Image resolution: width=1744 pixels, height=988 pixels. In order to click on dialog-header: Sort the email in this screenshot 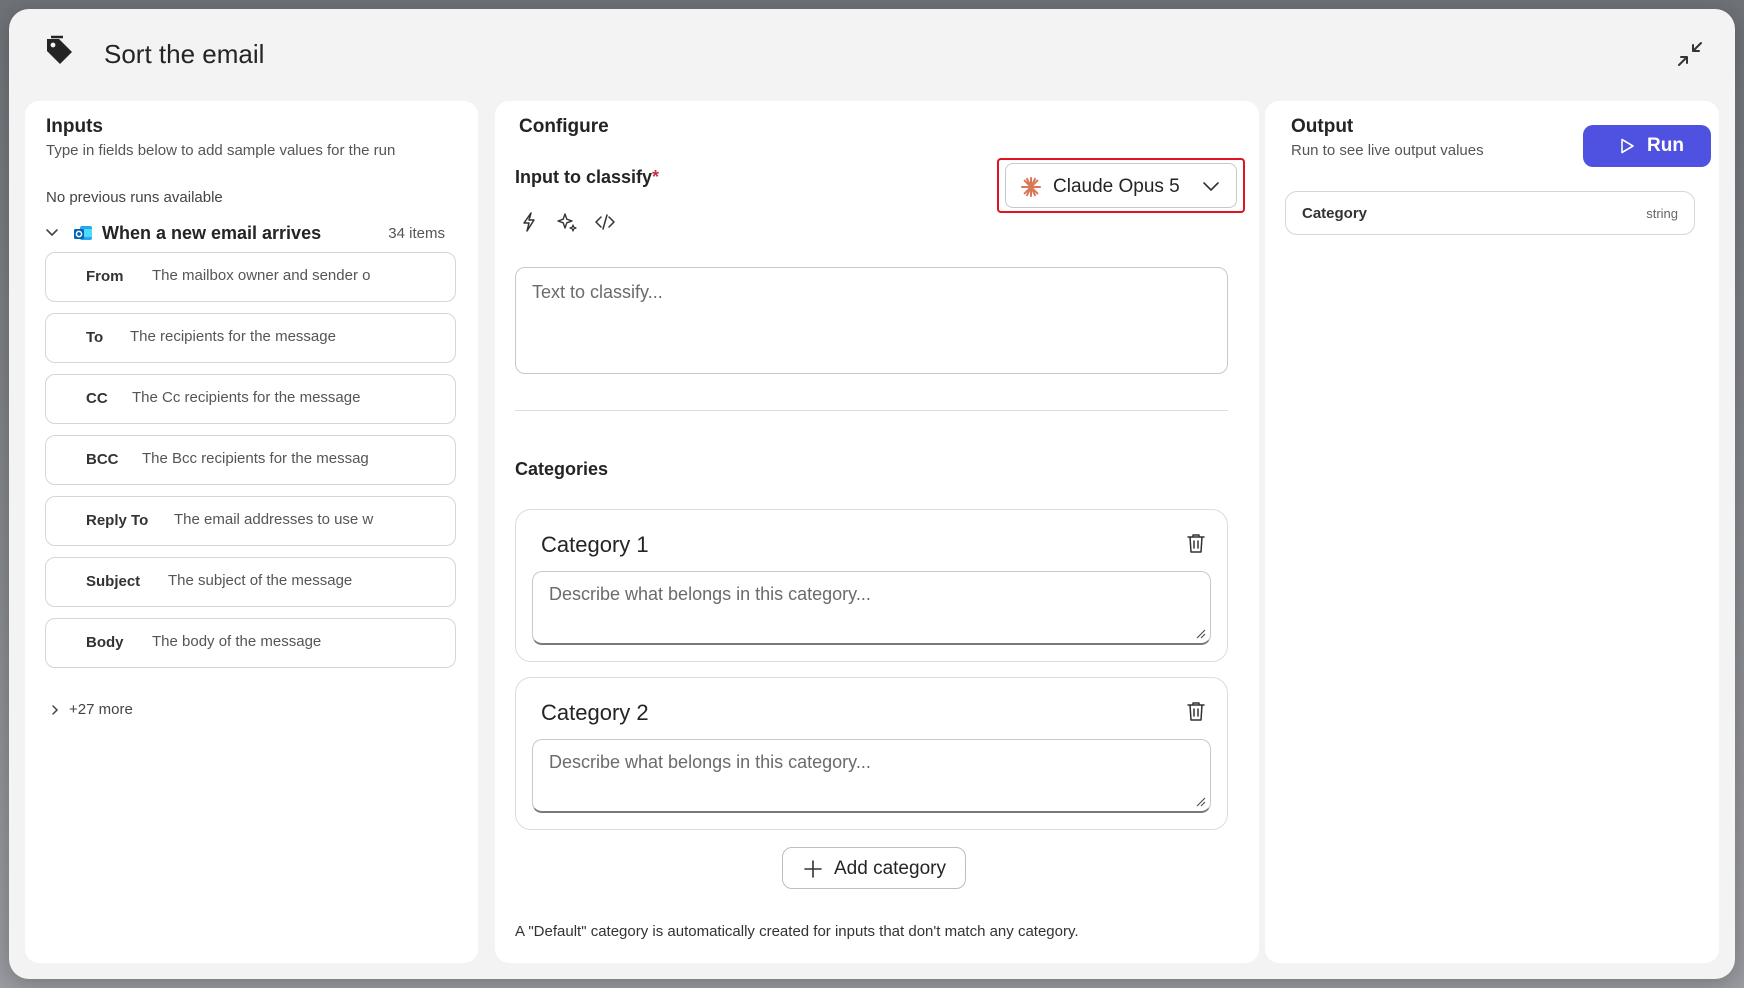, I will do `click(872, 54)`.